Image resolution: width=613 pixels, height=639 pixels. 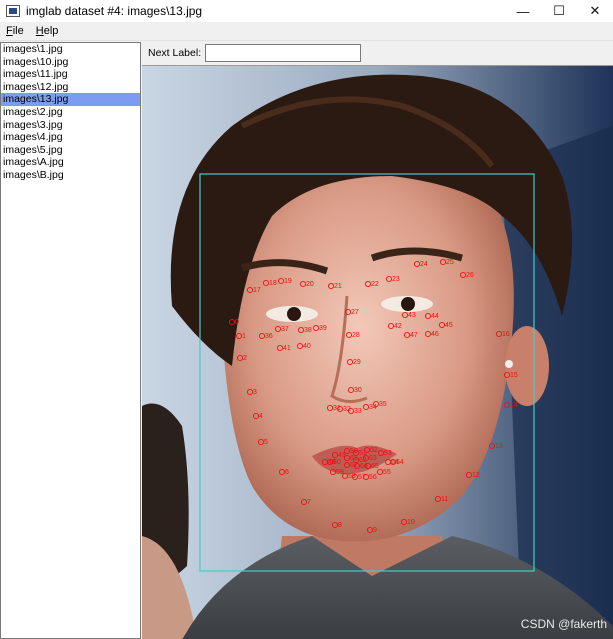 What do you see at coordinates (294, 314) in the screenshot?
I see `left-pupil` at bounding box center [294, 314].